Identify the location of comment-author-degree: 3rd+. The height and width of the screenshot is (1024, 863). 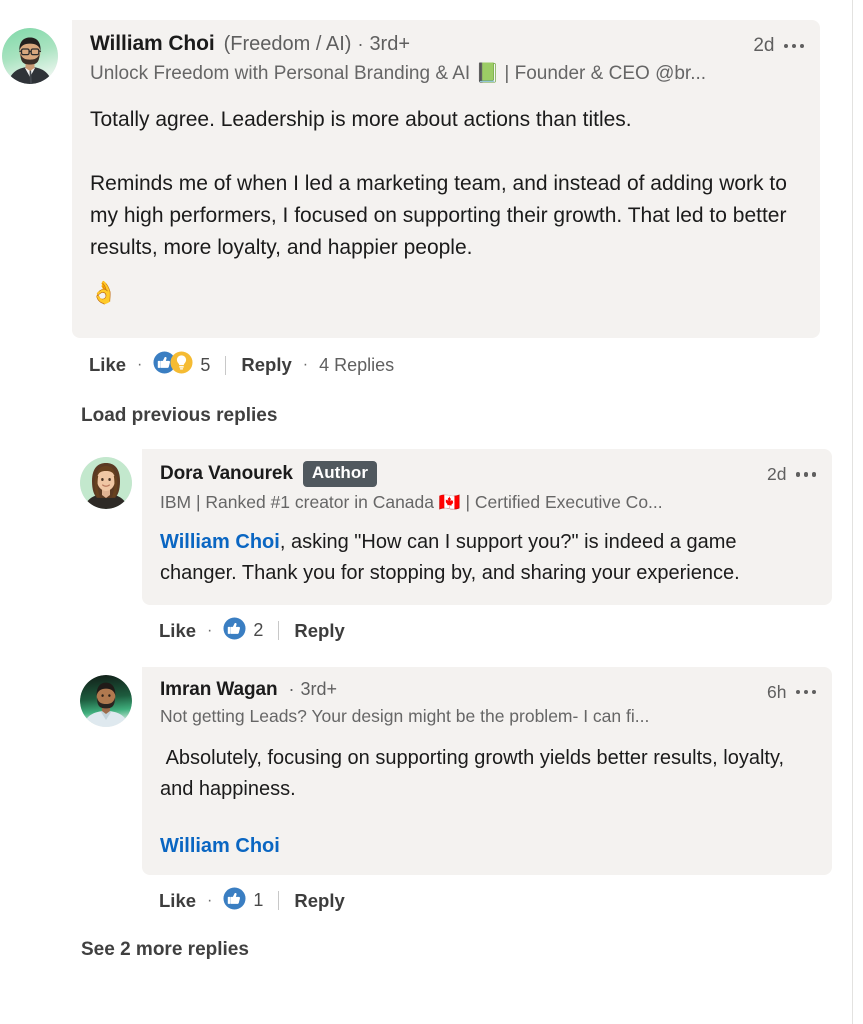
(390, 43).